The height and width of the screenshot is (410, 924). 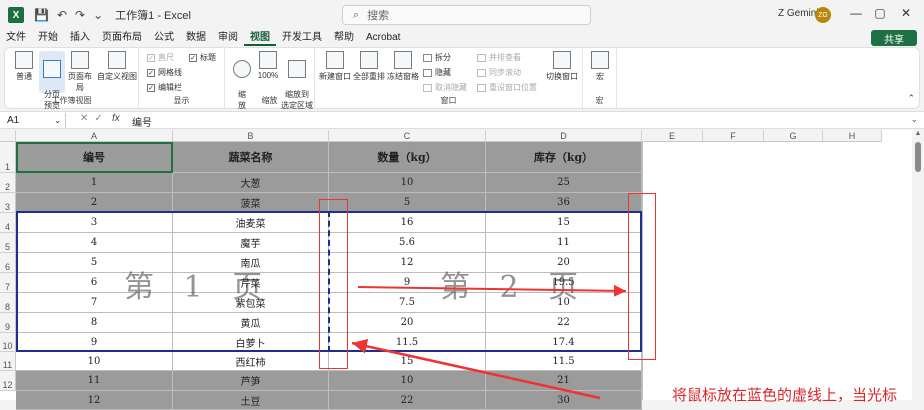 What do you see at coordinates (507, 87) in the screenshot?
I see `reset-window-position-button: 重设窗口位置` at bounding box center [507, 87].